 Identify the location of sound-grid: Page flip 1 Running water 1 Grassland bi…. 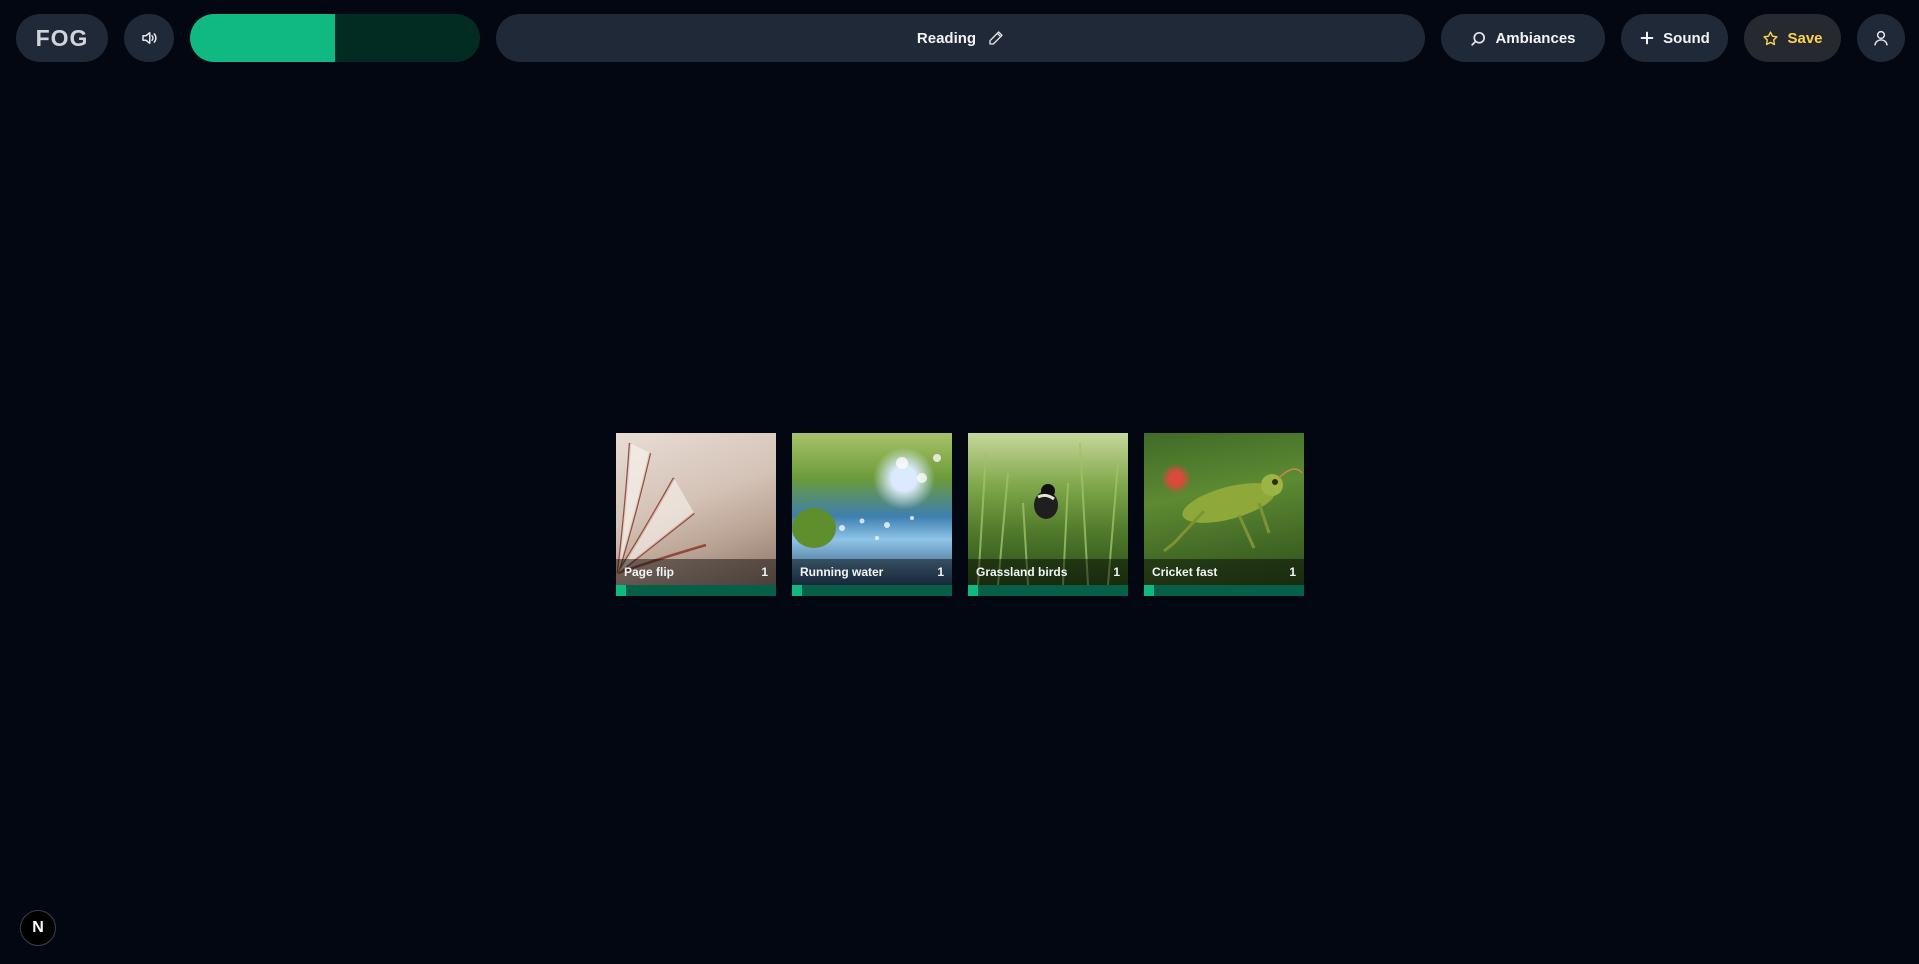
(960, 514).